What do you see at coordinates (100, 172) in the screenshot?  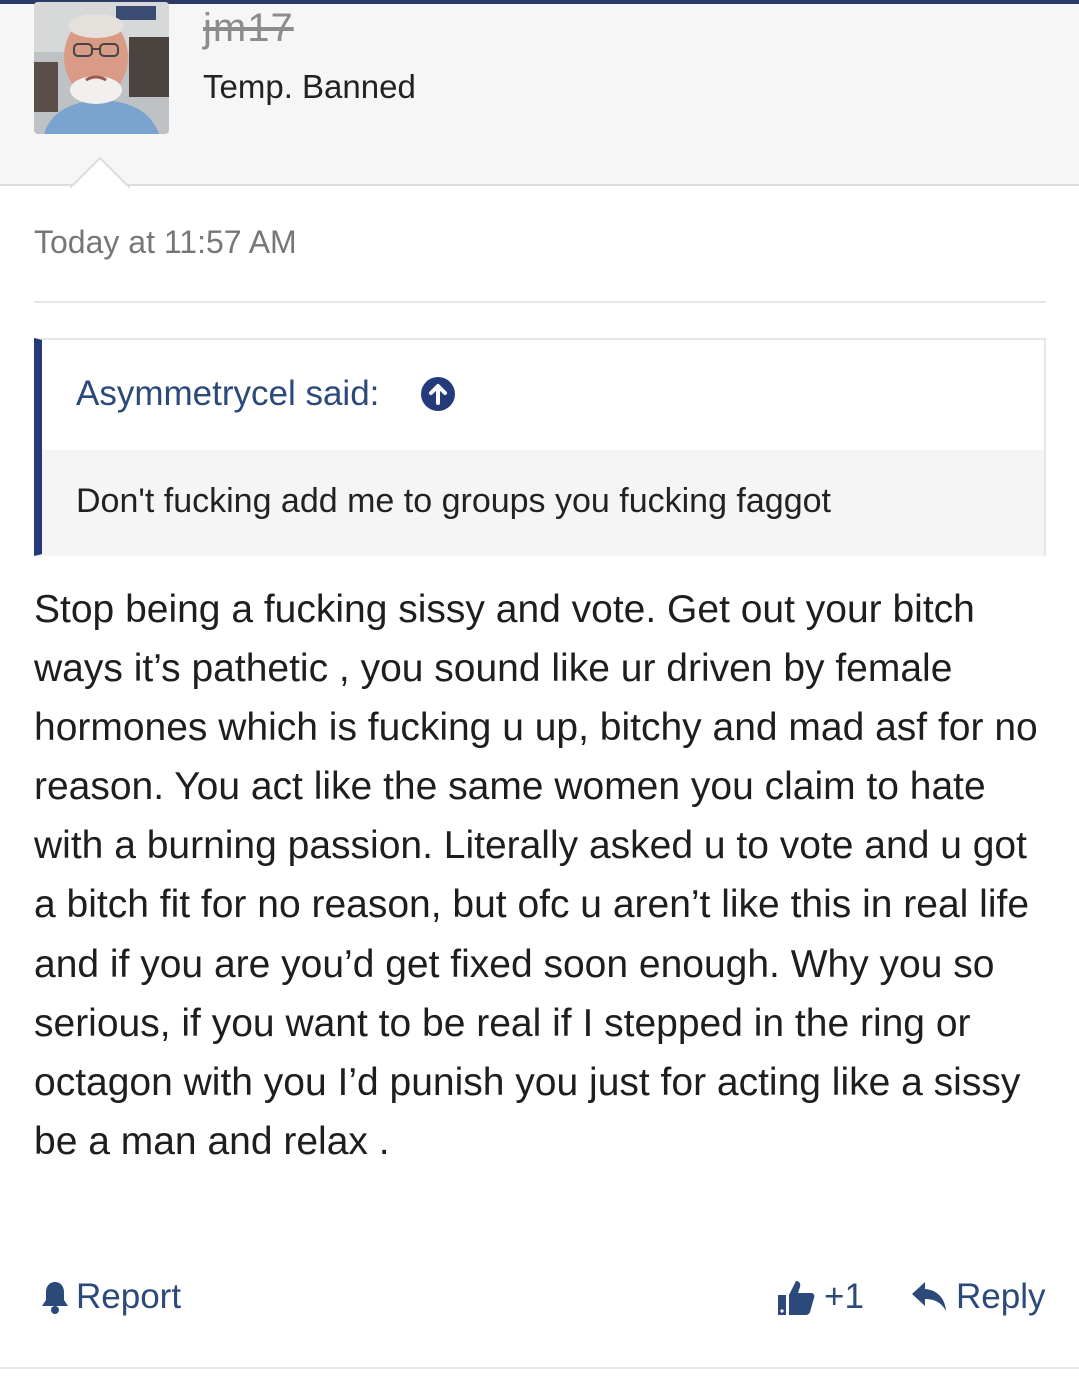 I see `message-pointer` at bounding box center [100, 172].